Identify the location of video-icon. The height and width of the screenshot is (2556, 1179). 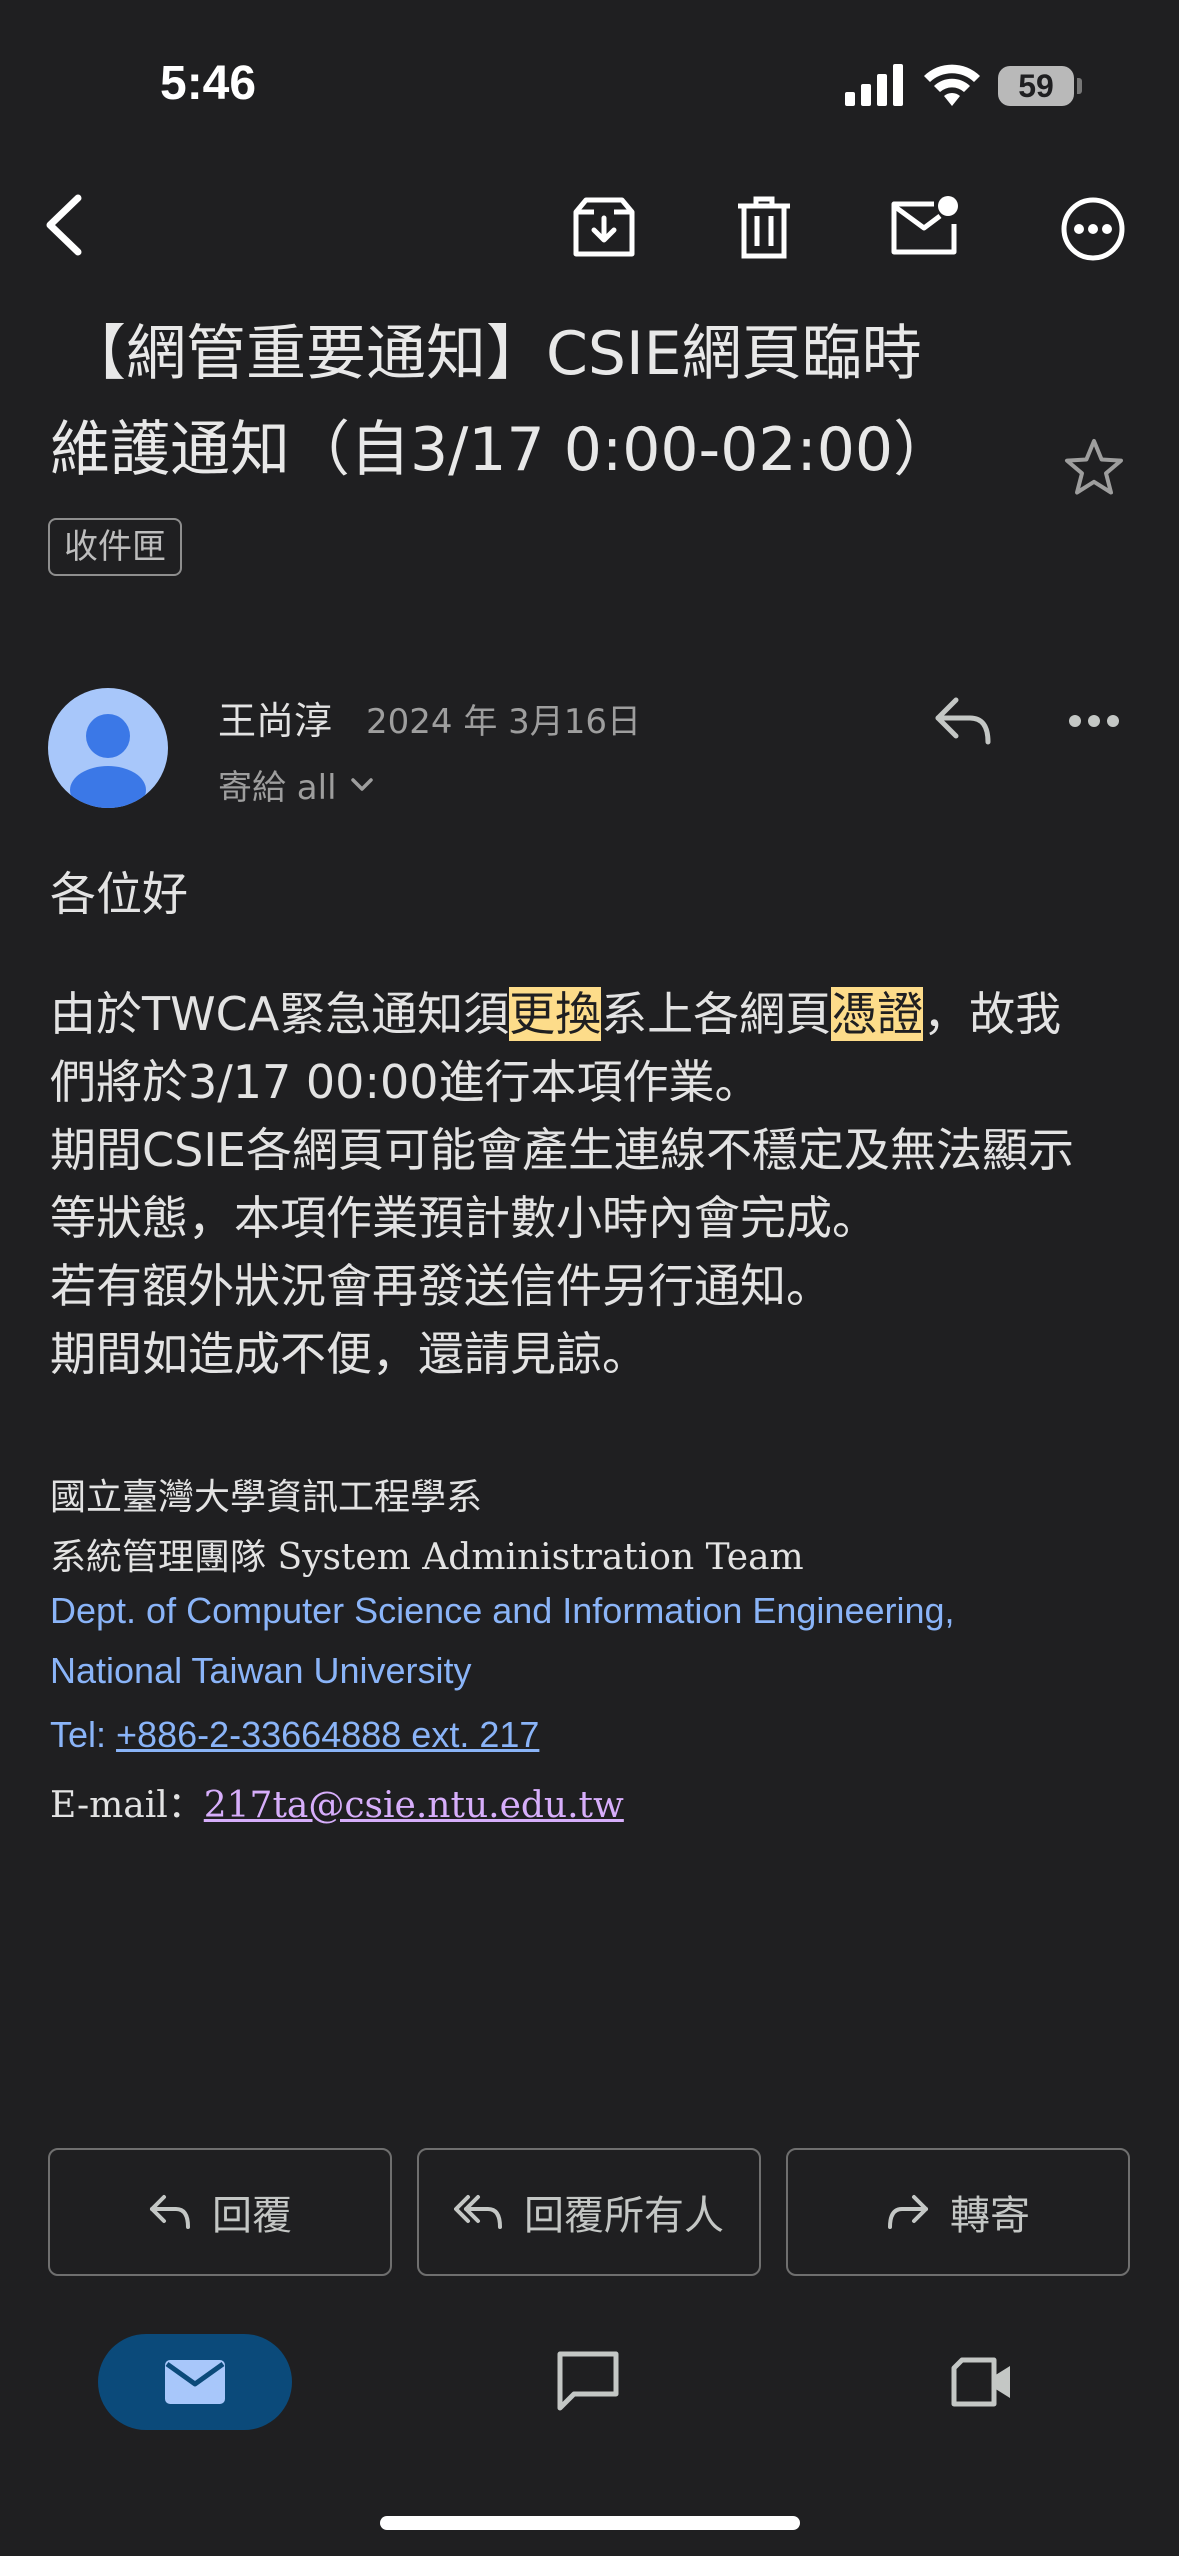
(982, 2382).